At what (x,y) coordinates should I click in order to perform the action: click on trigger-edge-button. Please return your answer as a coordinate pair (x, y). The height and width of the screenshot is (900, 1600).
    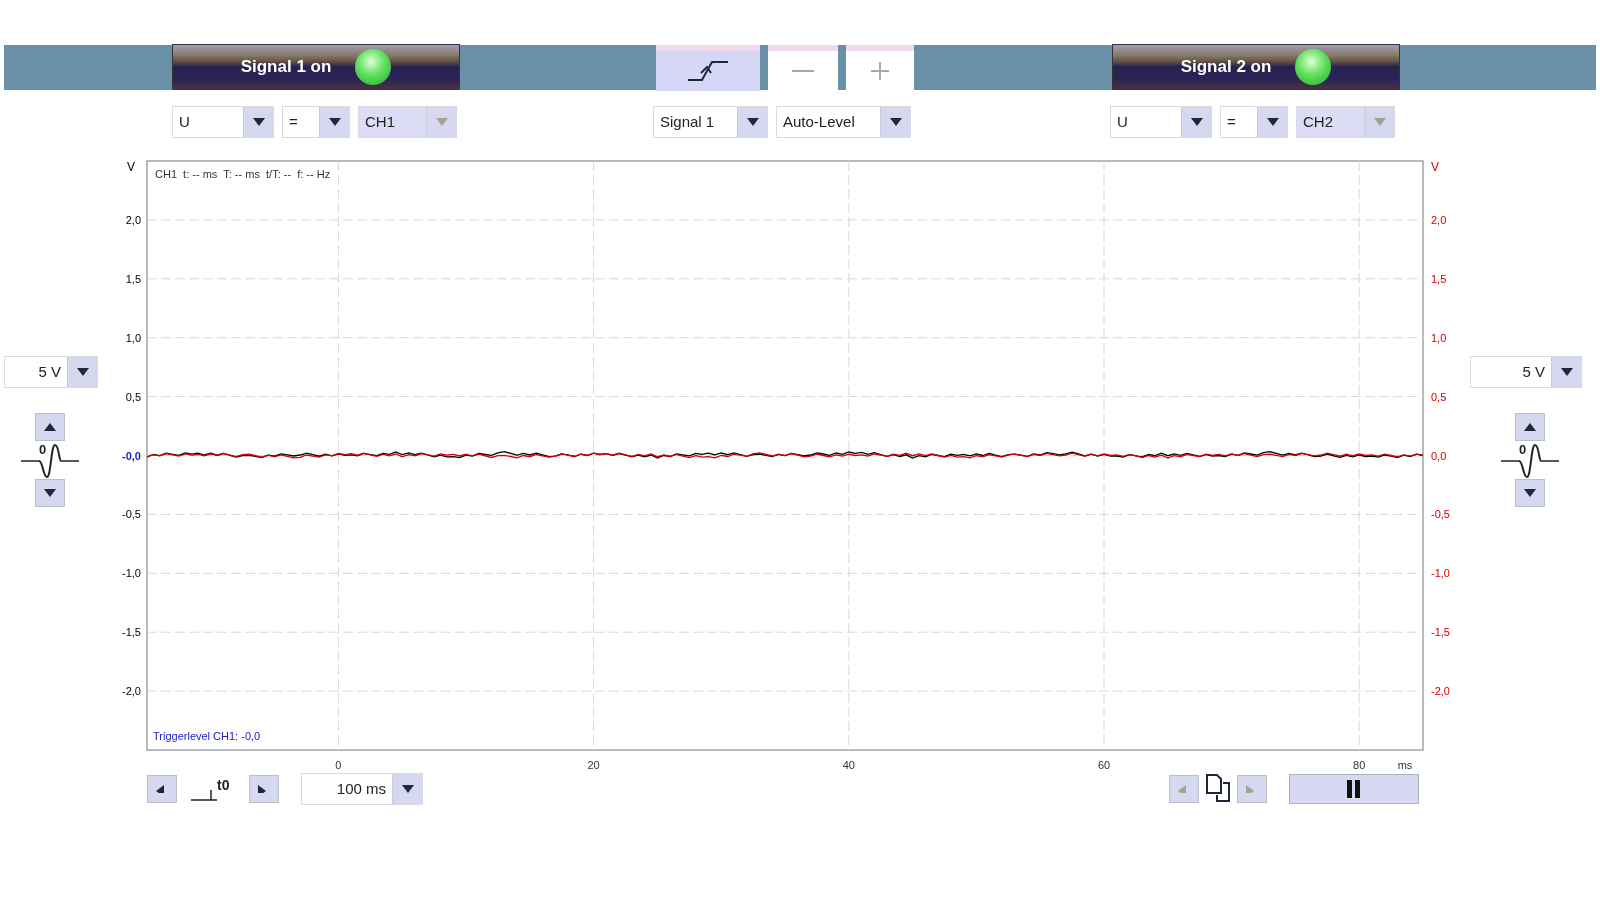
    Looking at the image, I should click on (708, 68).